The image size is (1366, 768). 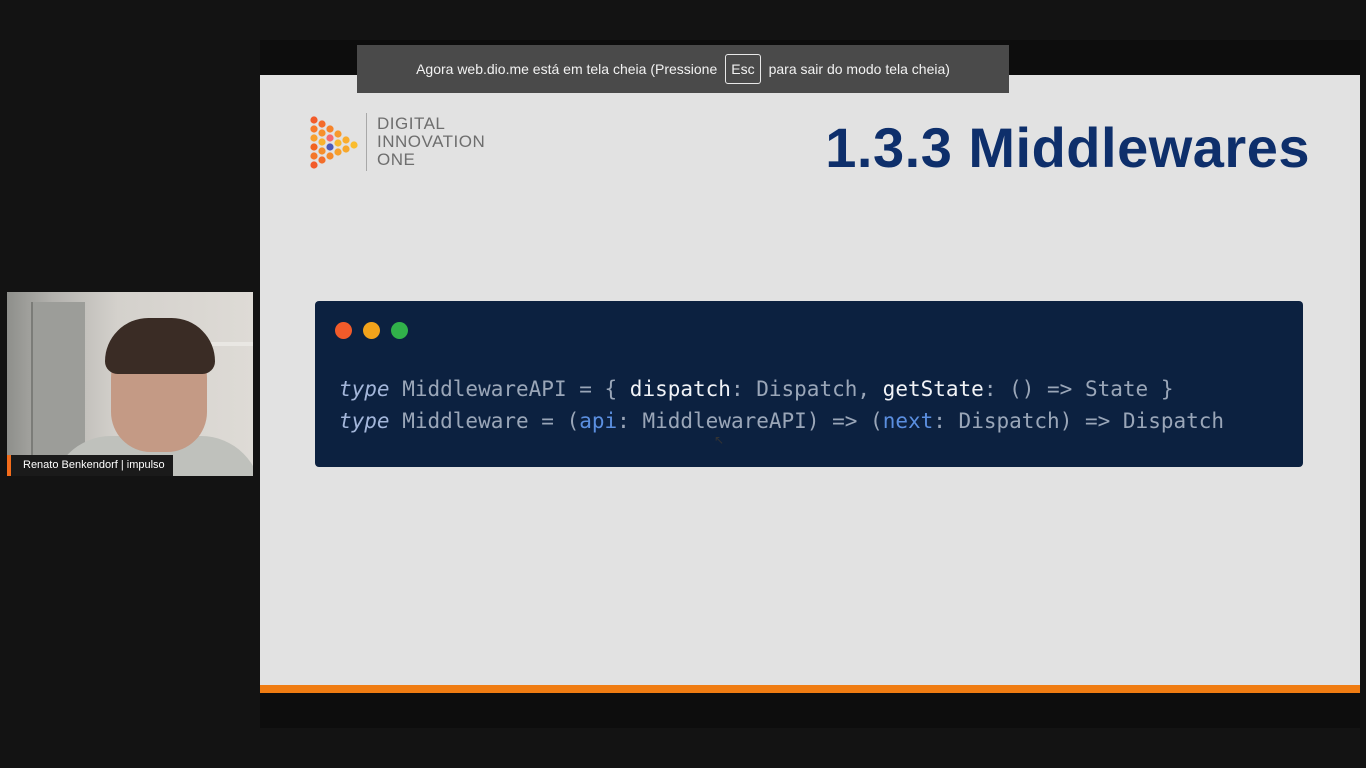 I want to click on participant-video-tile: Renato Benkendorf | impulso, so click(x=130, y=384).